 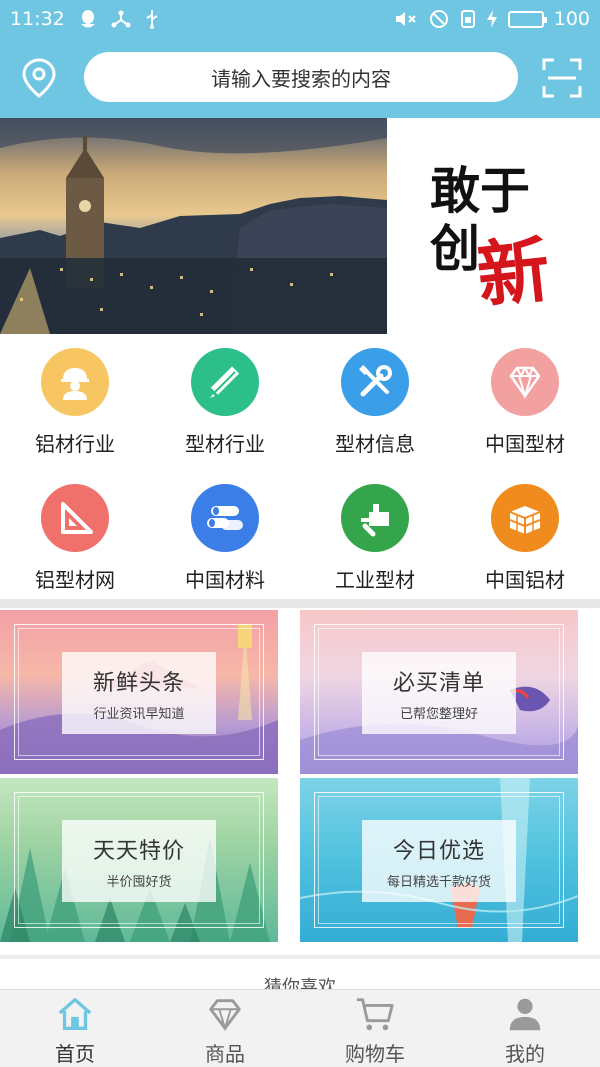 I want to click on promo-card: 天天特价 半价囤好货, so click(x=139, y=861).